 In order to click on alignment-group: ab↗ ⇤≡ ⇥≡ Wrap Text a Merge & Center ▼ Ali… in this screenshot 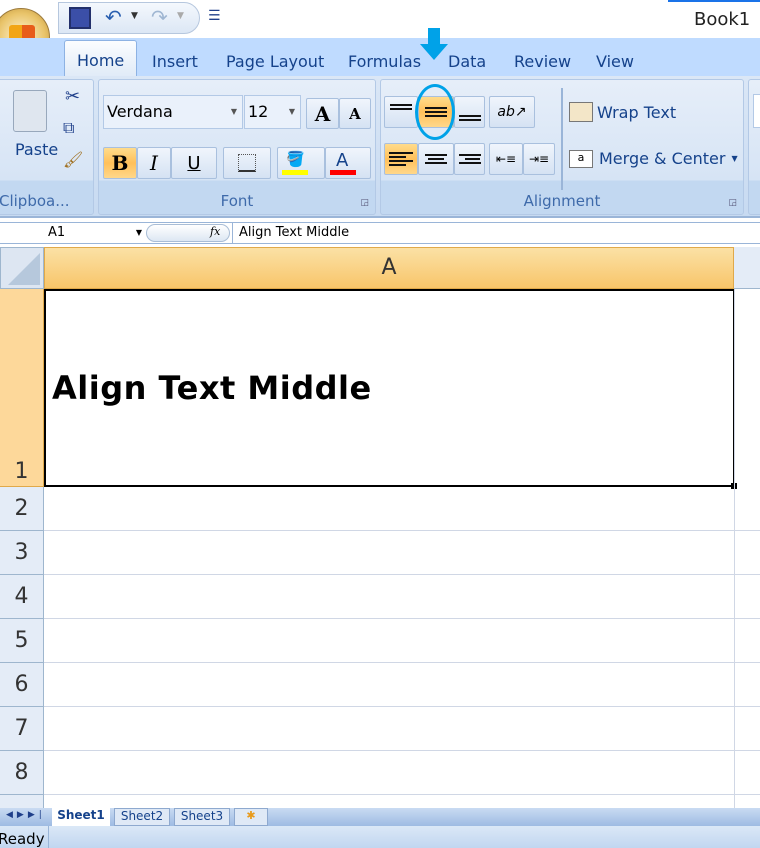, I will do `click(562, 147)`.